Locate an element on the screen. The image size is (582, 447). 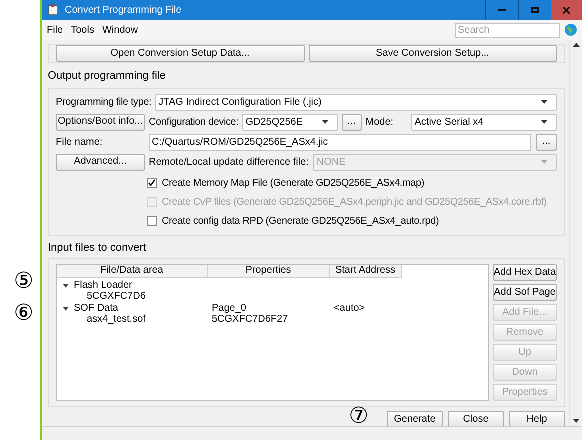
search-field: Search is located at coordinates (507, 30).